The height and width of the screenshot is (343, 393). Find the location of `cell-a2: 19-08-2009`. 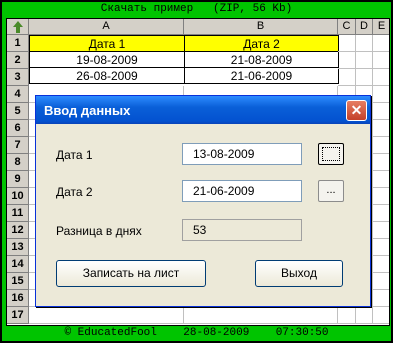

cell-a2: 19-08-2009 is located at coordinates (107, 59).